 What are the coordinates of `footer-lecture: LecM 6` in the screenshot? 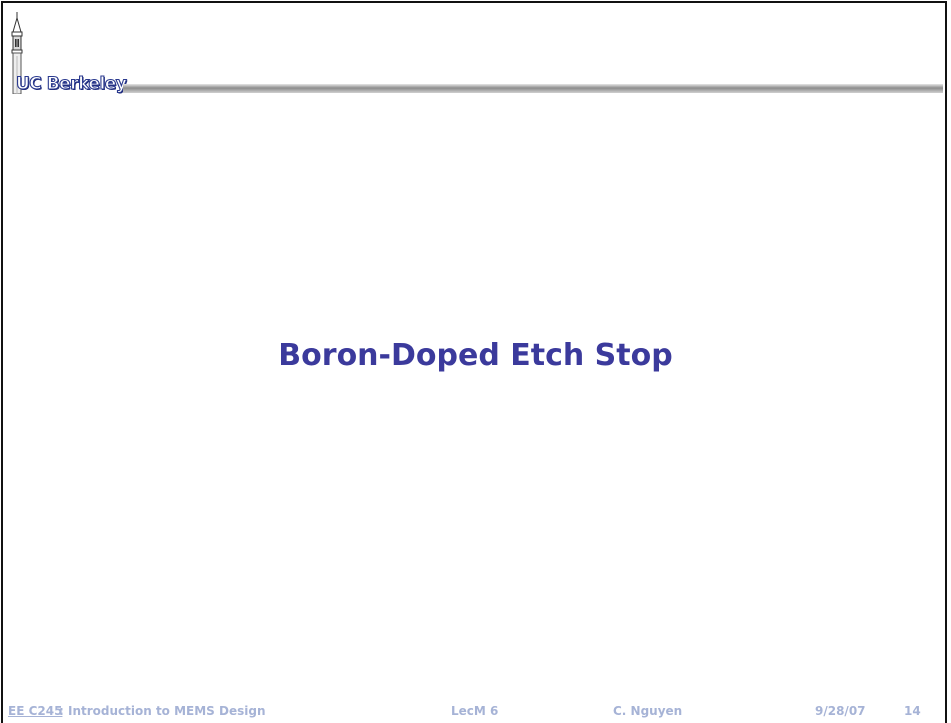 It's located at (475, 711).